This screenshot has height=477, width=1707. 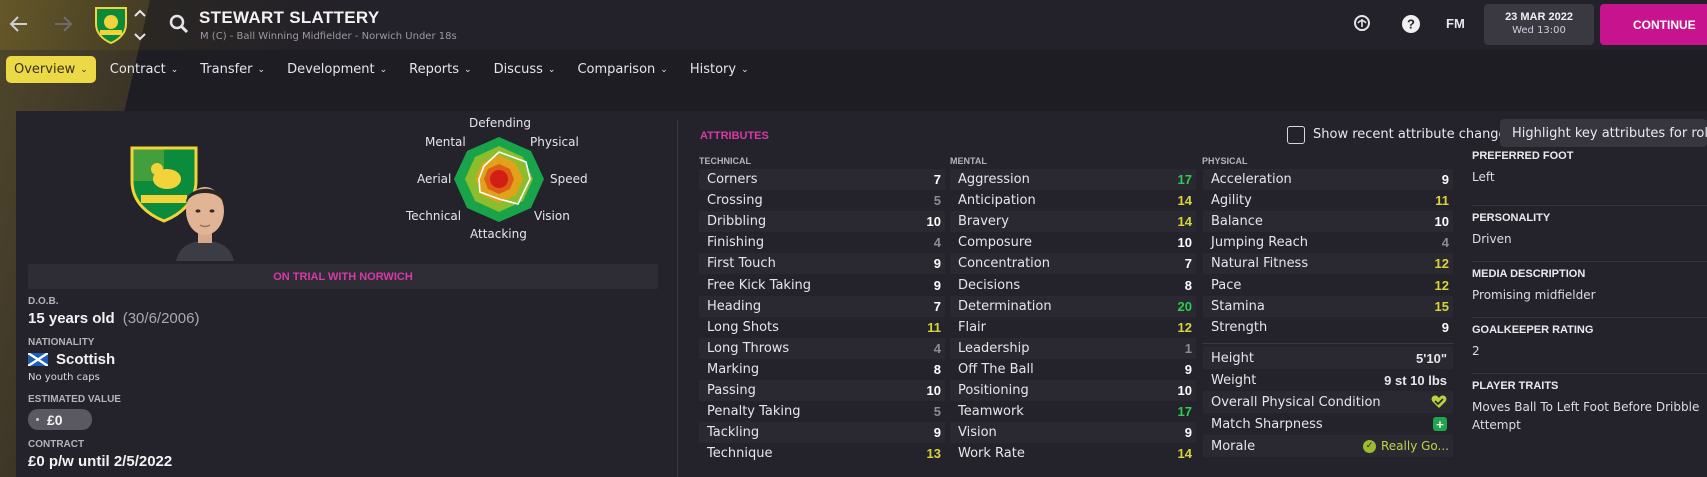 What do you see at coordinates (1225, 161) in the screenshot?
I see `physical-header: PHYSICAL` at bounding box center [1225, 161].